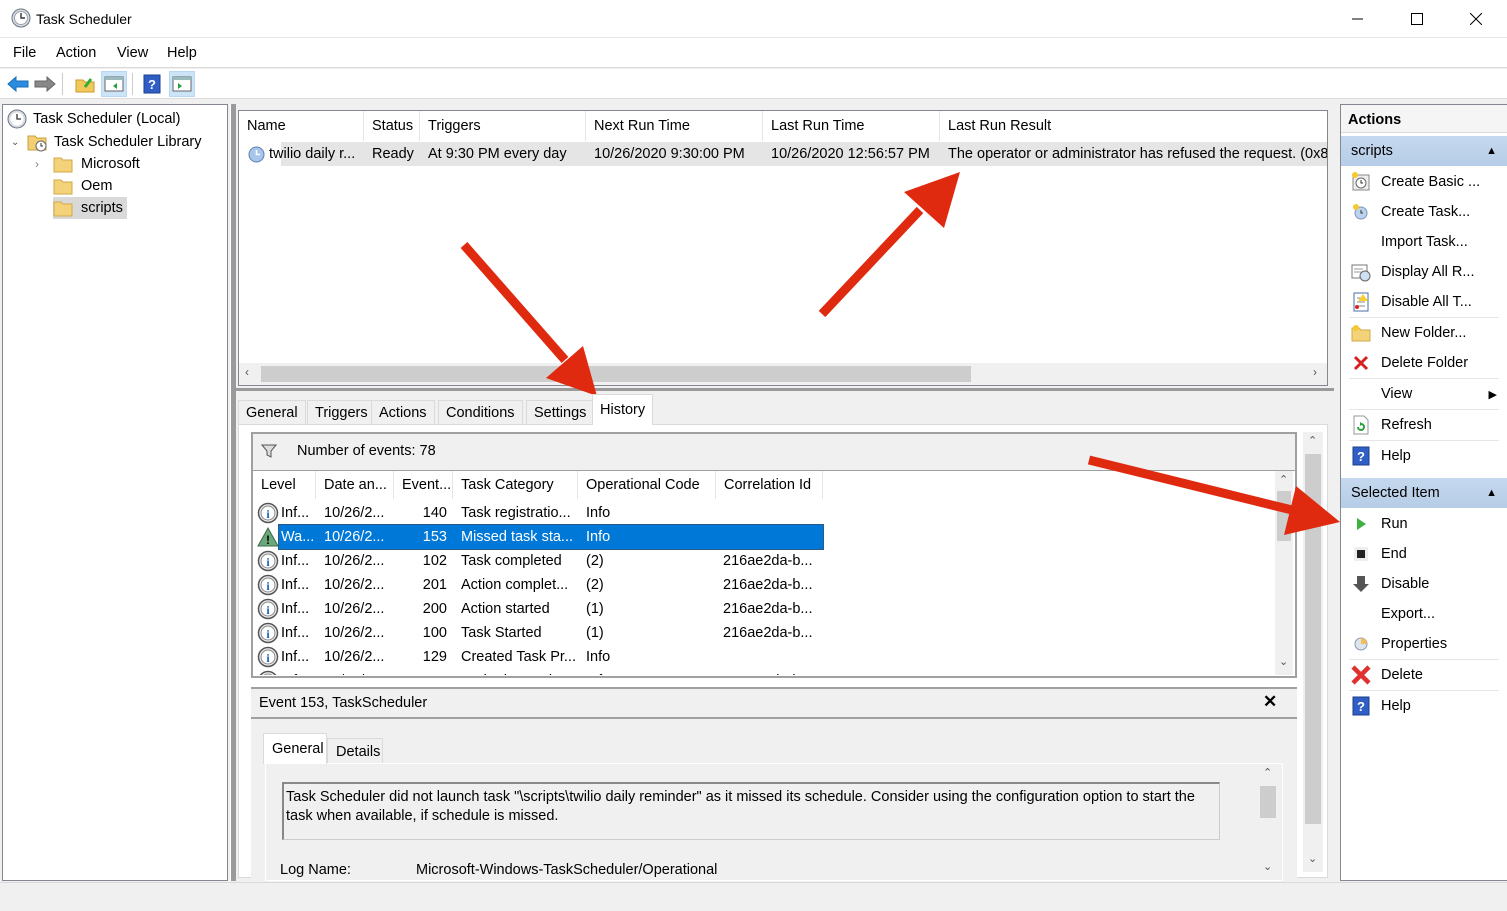 This screenshot has width=1507, height=911. Describe the element at coordinates (295, 748) in the screenshot. I see `detail-tab-general: General` at that location.